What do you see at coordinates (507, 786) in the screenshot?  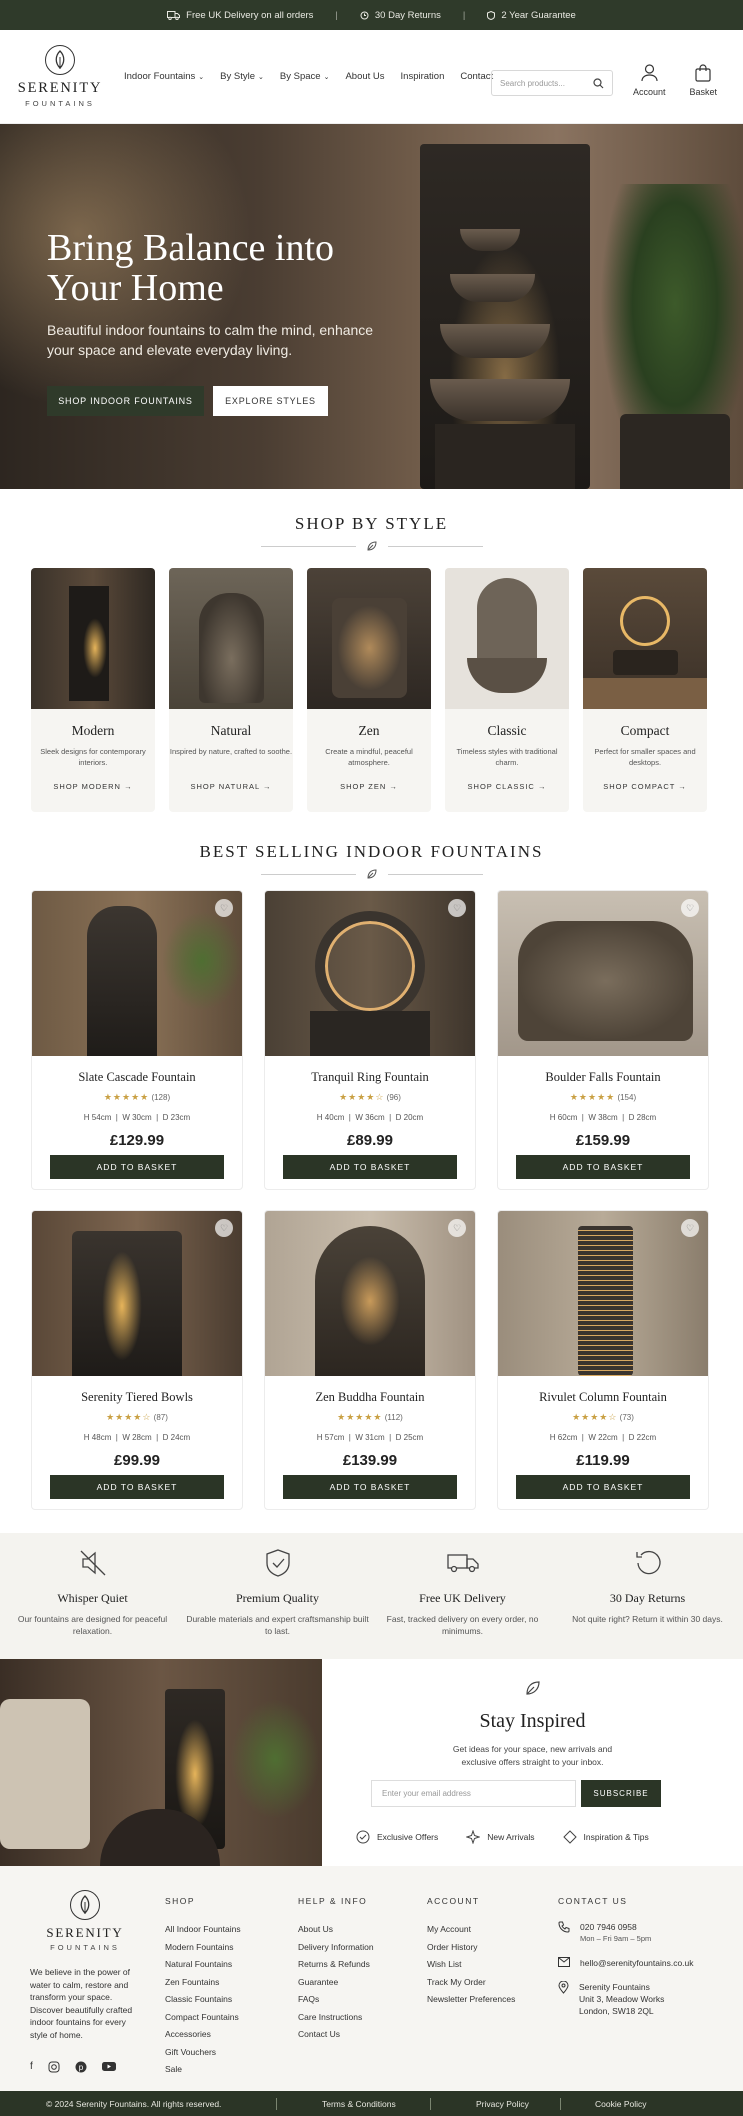 I see `shop-classic-link: SHOP CLASSIC →` at bounding box center [507, 786].